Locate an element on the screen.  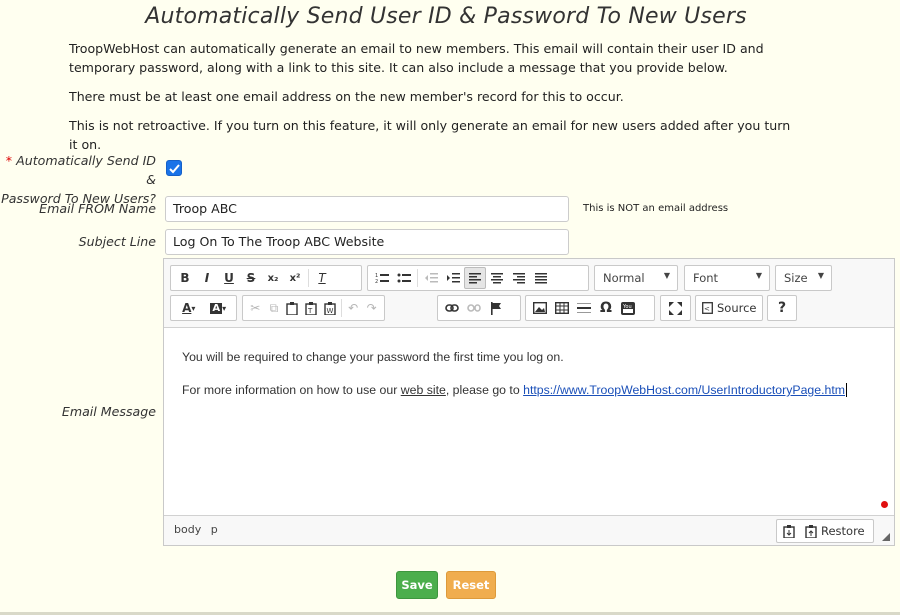
outdent-icon is located at coordinates (431, 278).